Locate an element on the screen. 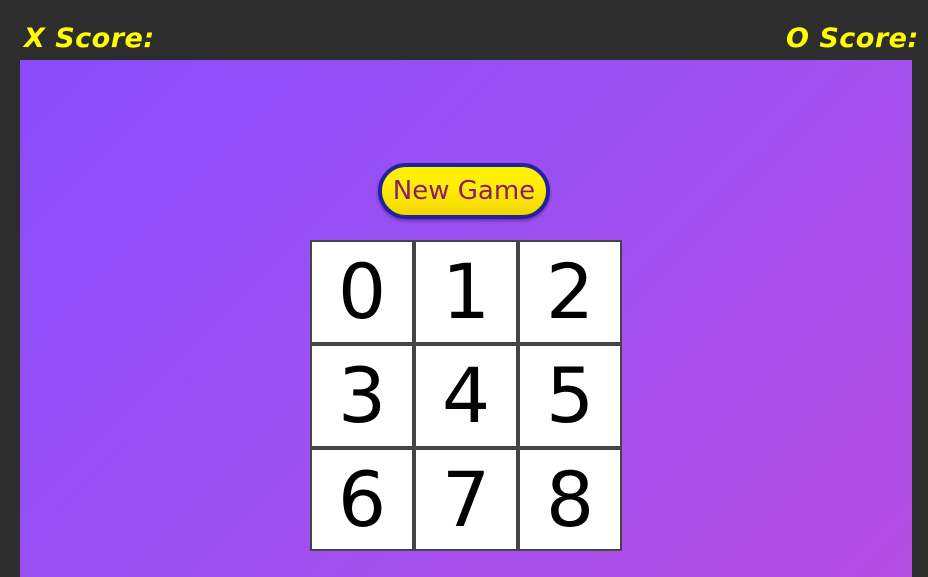 The height and width of the screenshot is (577, 928). board-cell: 0 is located at coordinates (362, 292).